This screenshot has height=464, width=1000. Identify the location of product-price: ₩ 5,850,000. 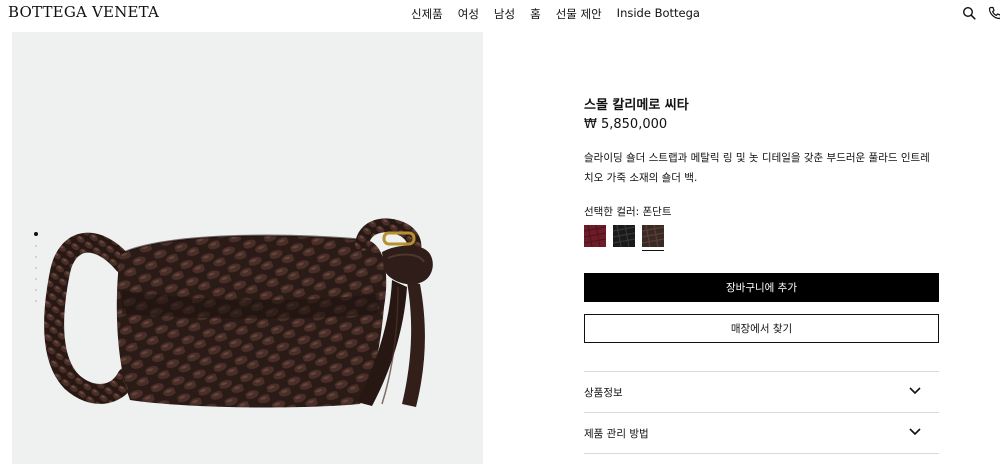
(626, 124).